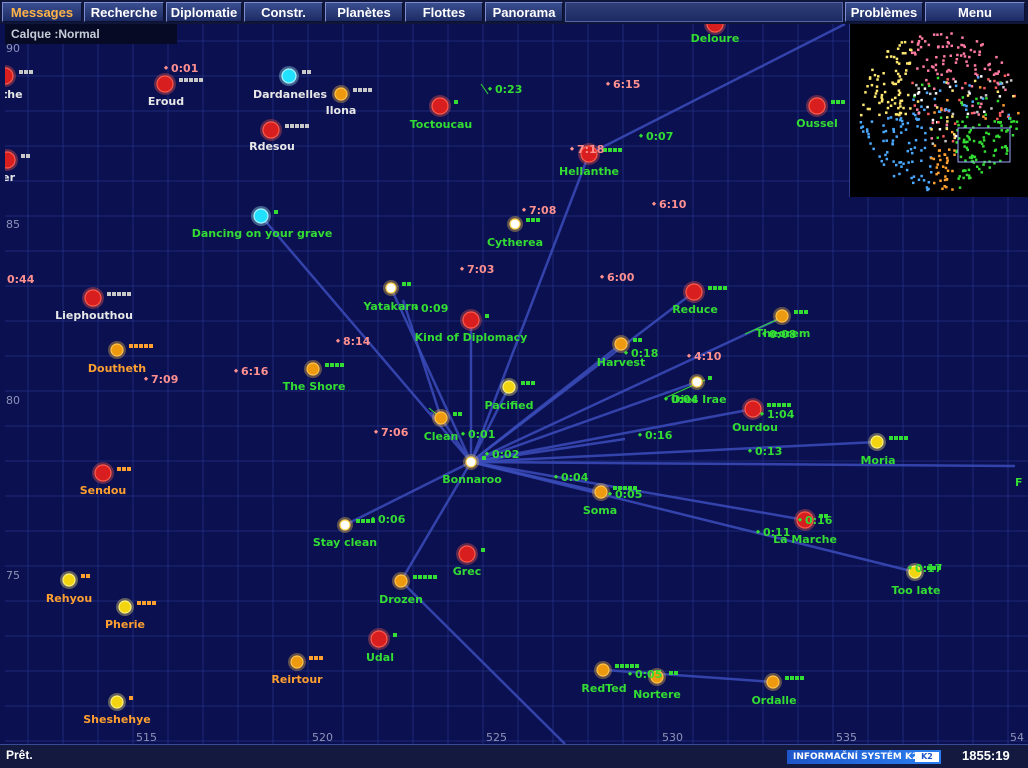  What do you see at coordinates (42, 12) in the screenshot?
I see `messages-tab: Messages` at bounding box center [42, 12].